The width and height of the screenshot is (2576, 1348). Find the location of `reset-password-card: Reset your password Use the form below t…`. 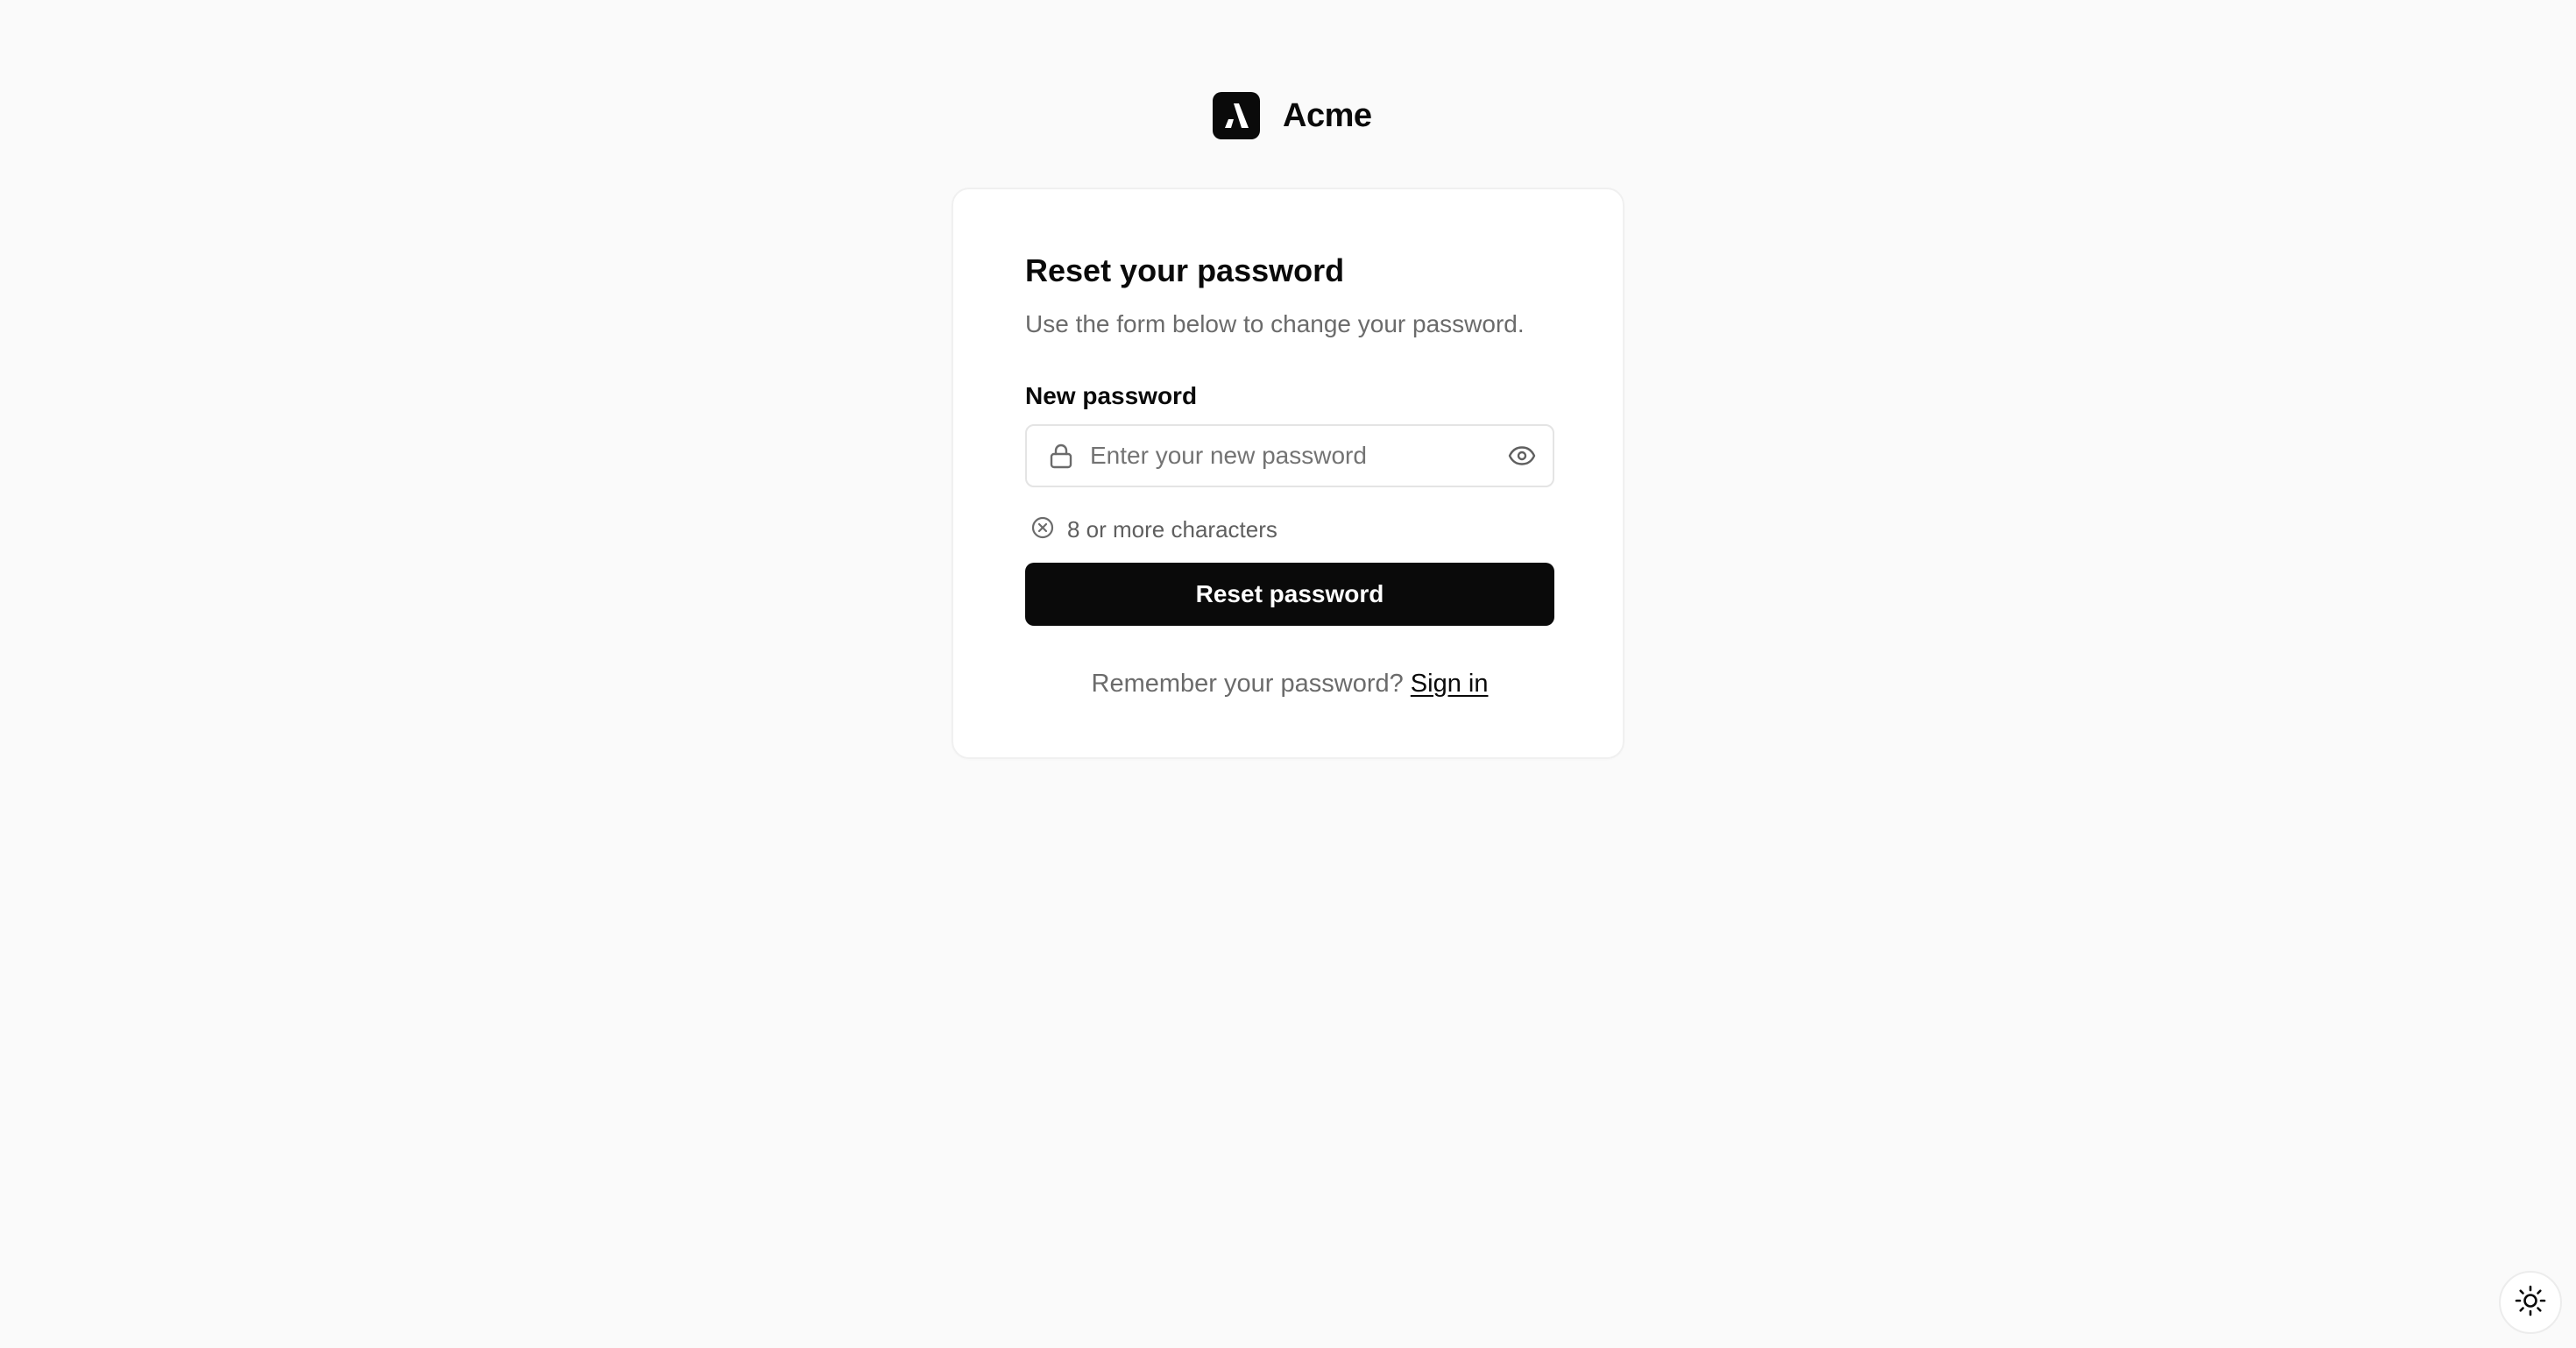

reset-password-card: Reset your password Use the form below t… is located at coordinates (1288, 473).